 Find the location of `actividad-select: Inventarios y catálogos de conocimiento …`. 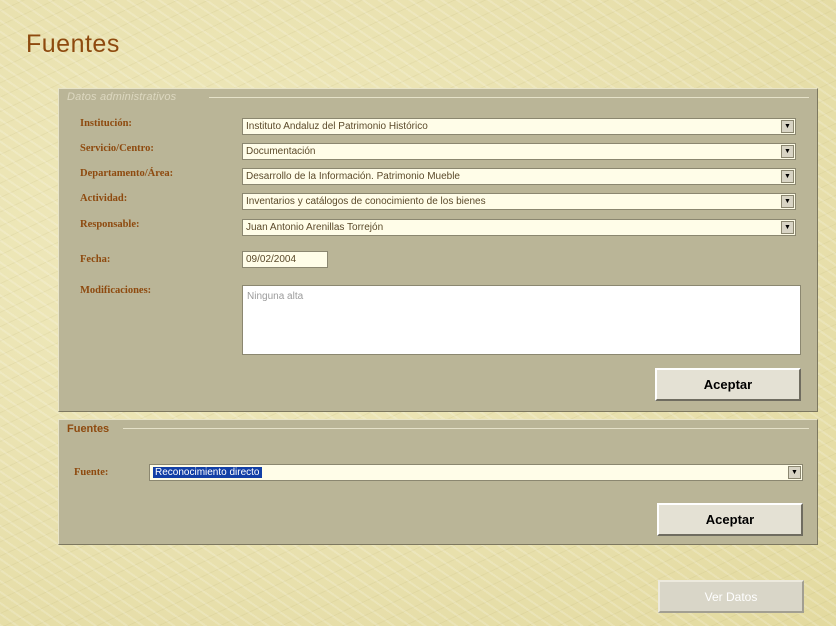

actividad-select: Inventarios y catálogos de conocimiento … is located at coordinates (519, 201).